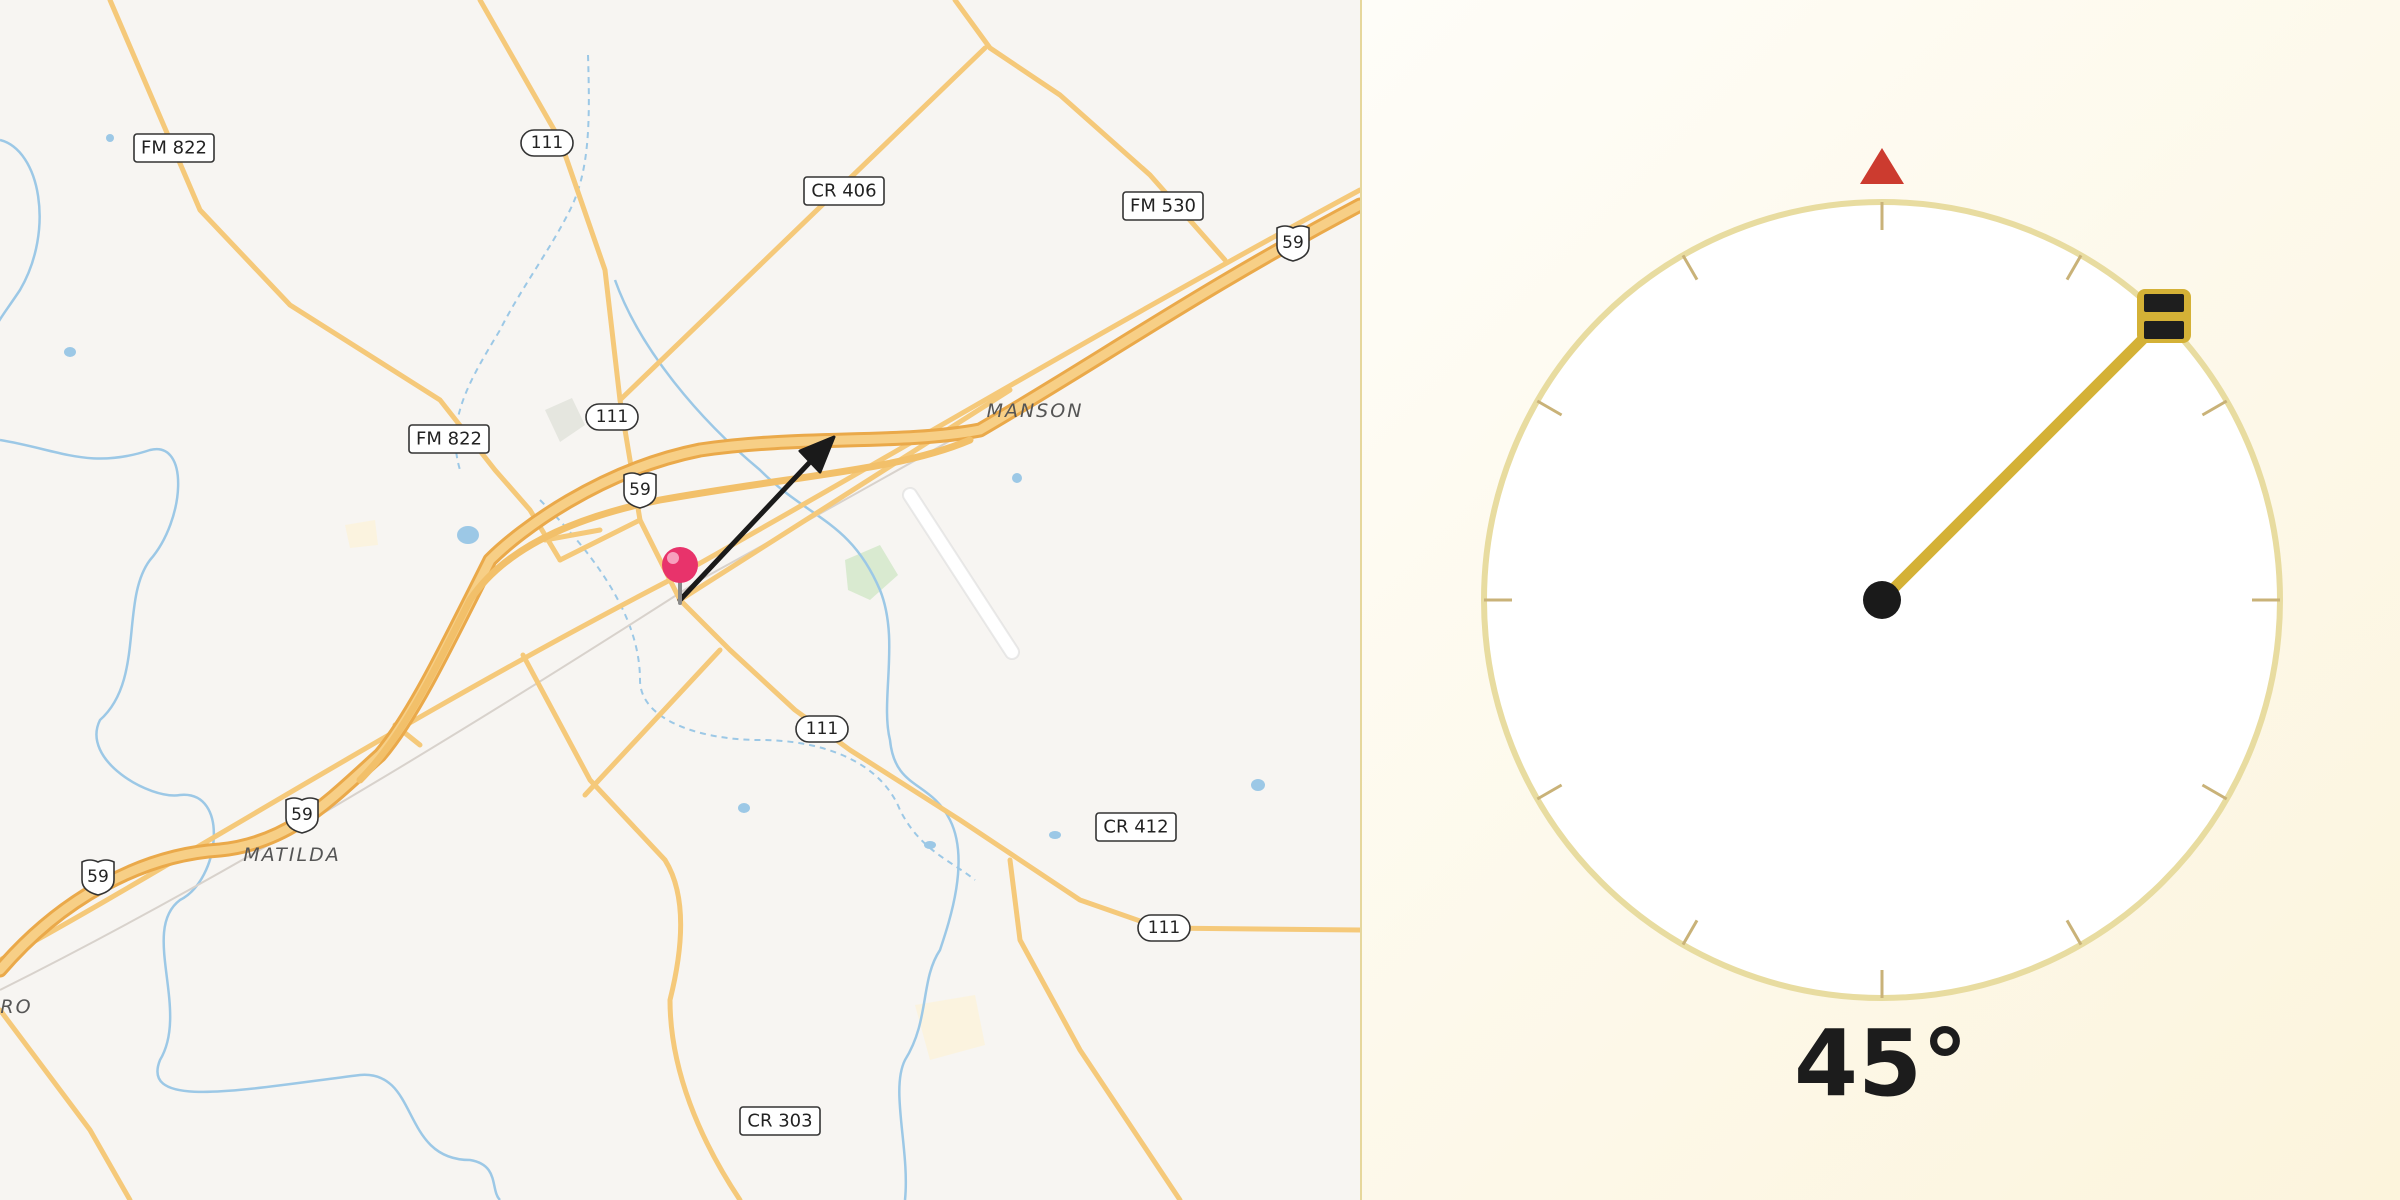  I want to click on north-triangle-icon, so click(1882, 166).